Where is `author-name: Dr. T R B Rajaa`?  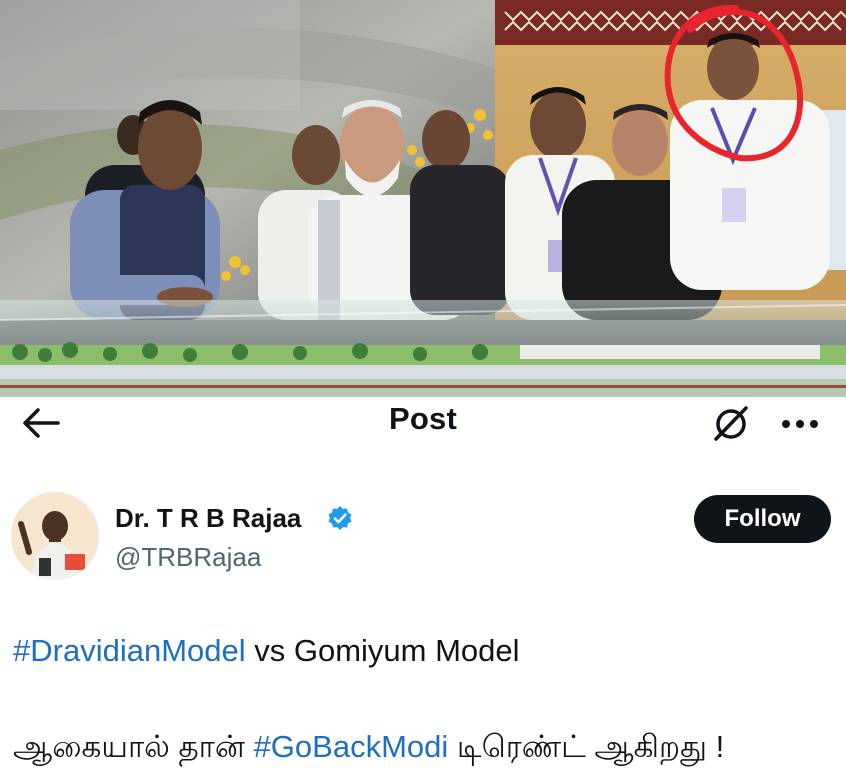
author-name: Dr. T R B Rajaa is located at coordinates (208, 518).